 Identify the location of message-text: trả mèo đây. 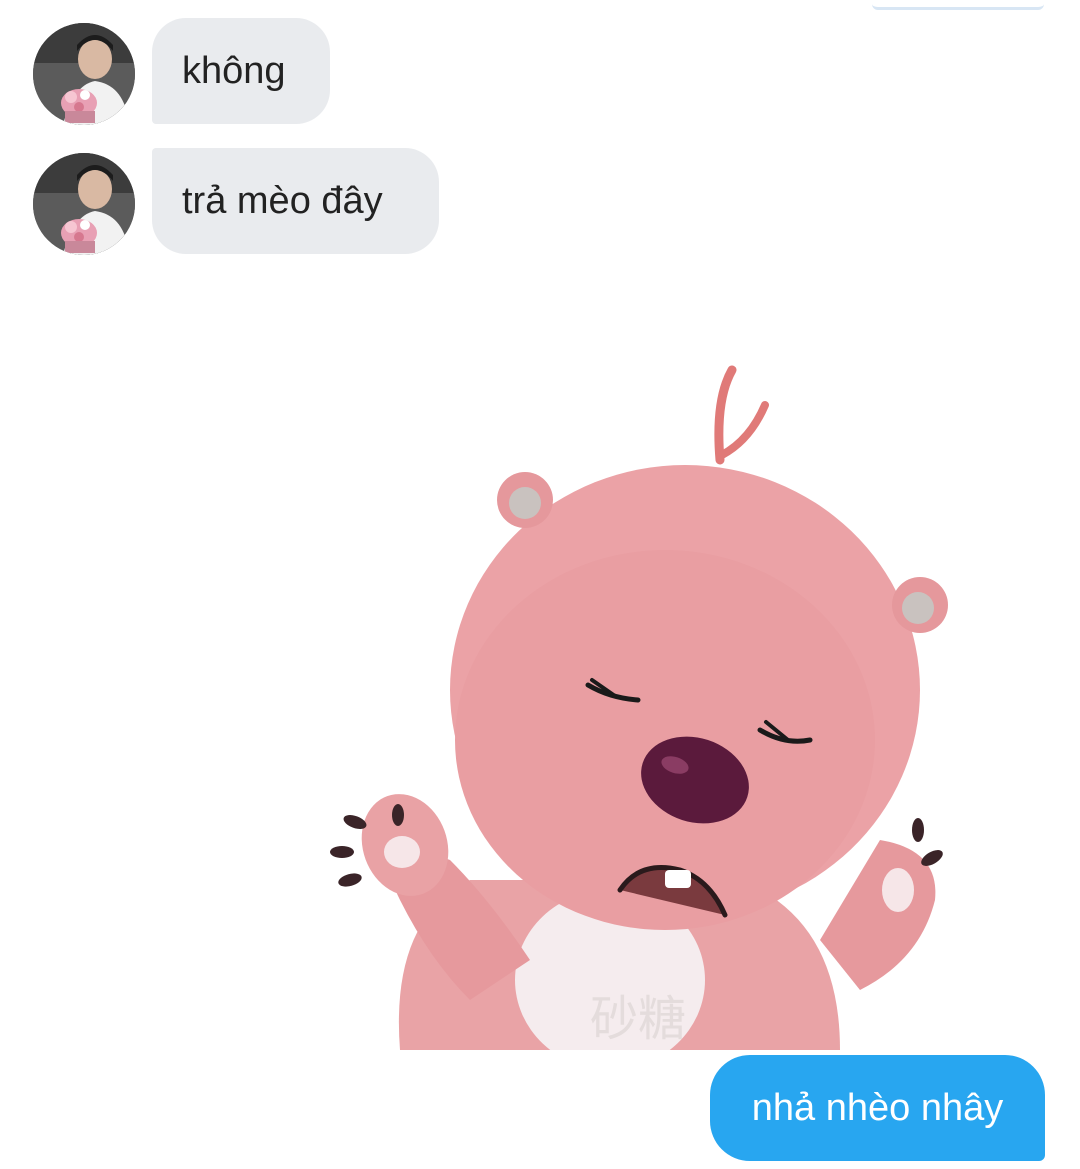
(282, 201).